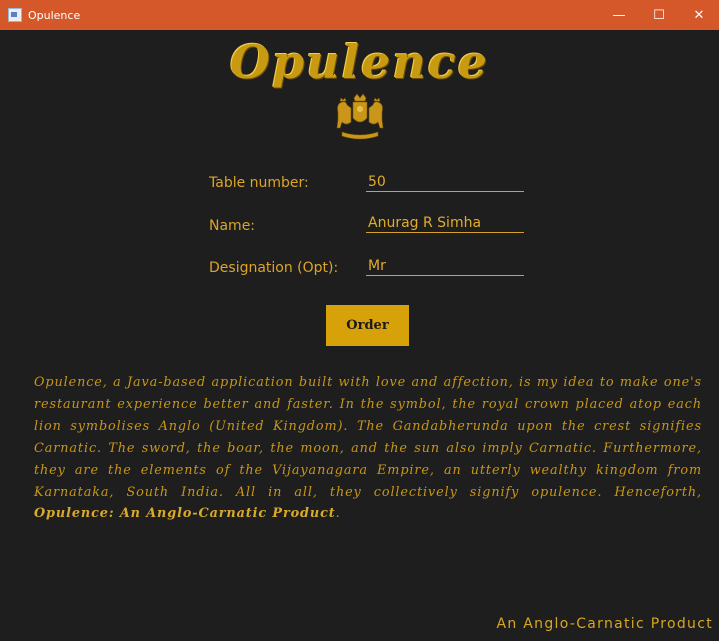 Image resolution: width=719 pixels, height=641 pixels. What do you see at coordinates (604, 624) in the screenshot?
I see `footer-brand: An Anglo-Carnatic Product` at bounding box center [604, 624].